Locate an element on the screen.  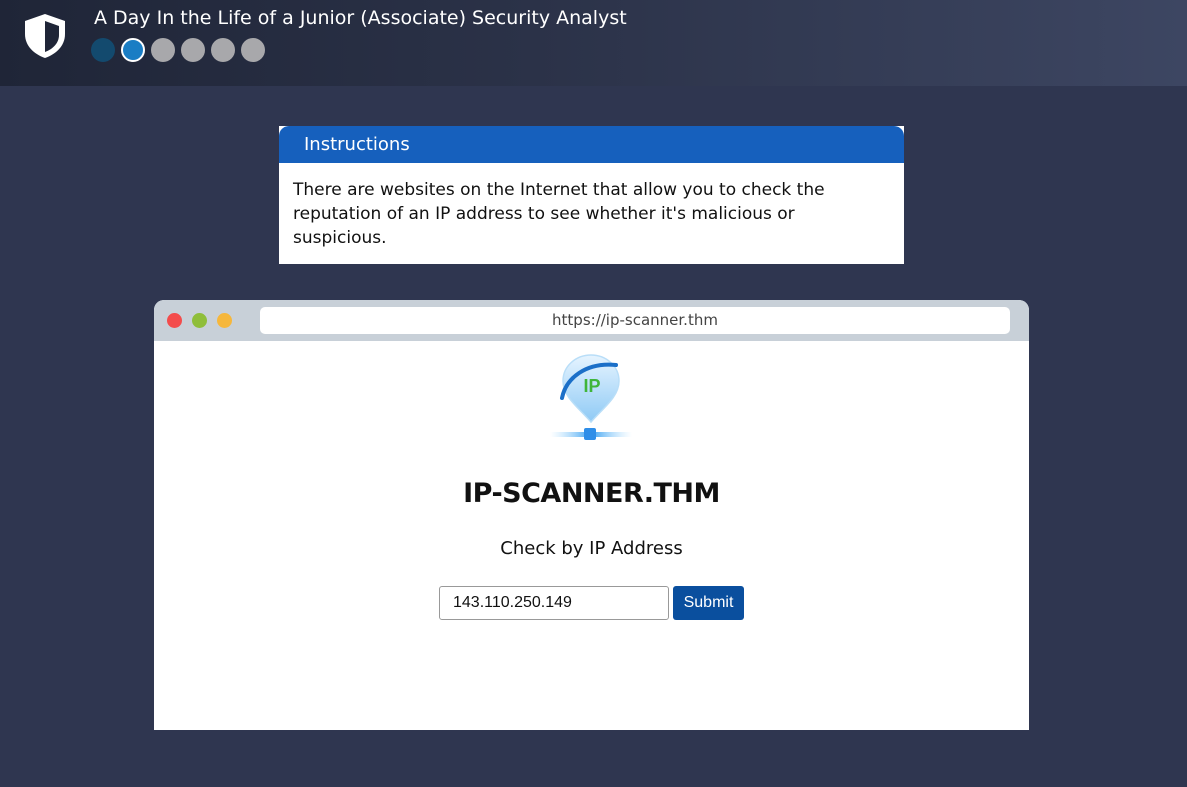
submit-button: Submit is located at coordinates (708, 603).